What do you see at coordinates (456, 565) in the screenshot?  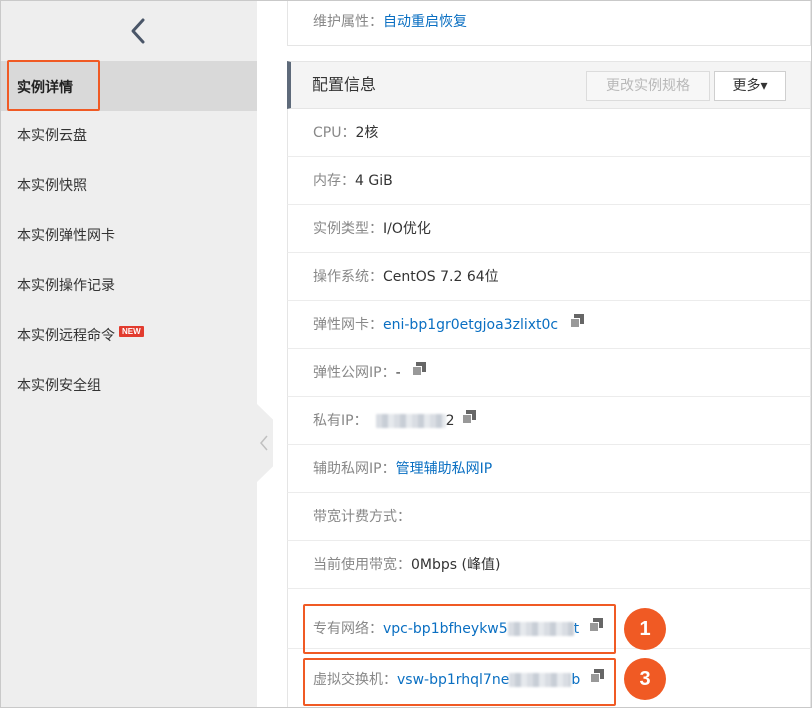 I see `bandwidth-value: 0Mbps (峰值)` at bounding box center [456, 565].